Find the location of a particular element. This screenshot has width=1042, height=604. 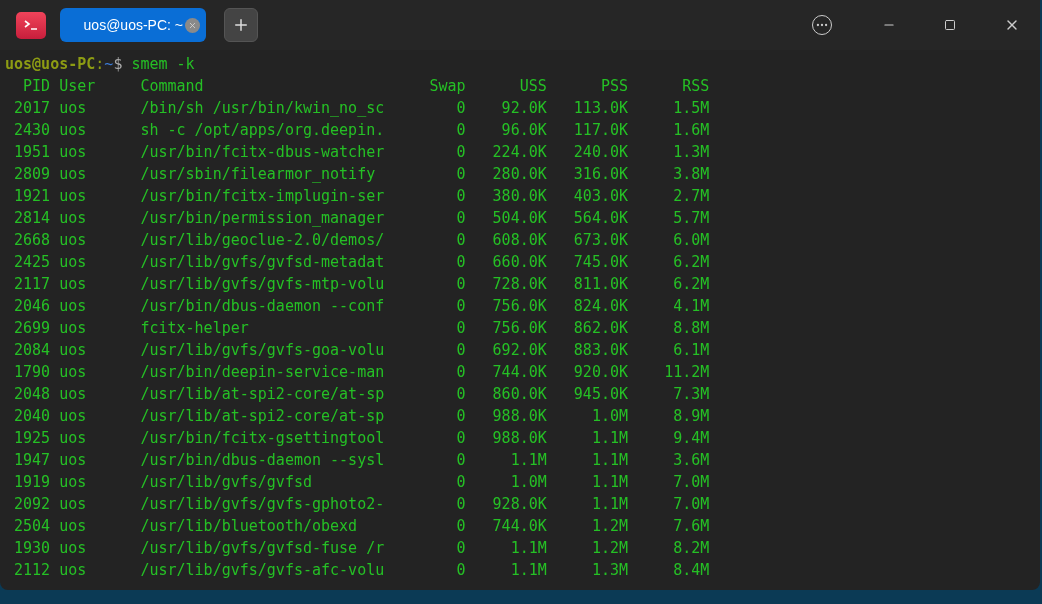

new-tab-button is located at coordinates (241, 25).